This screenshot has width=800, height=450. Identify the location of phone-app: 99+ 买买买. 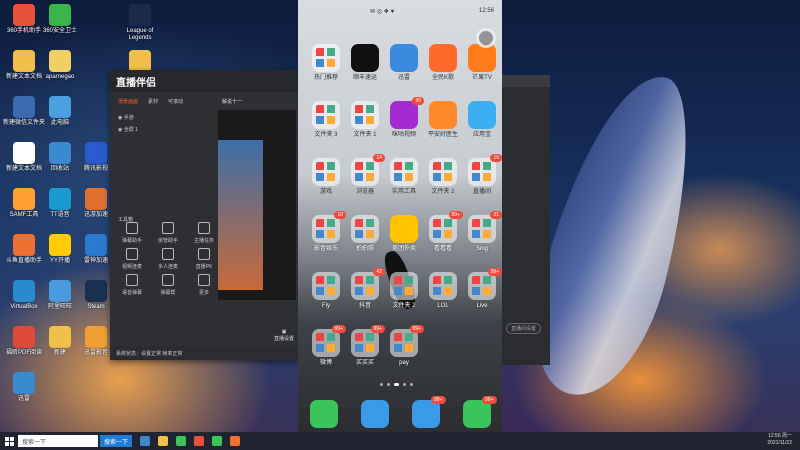
(365, 346).